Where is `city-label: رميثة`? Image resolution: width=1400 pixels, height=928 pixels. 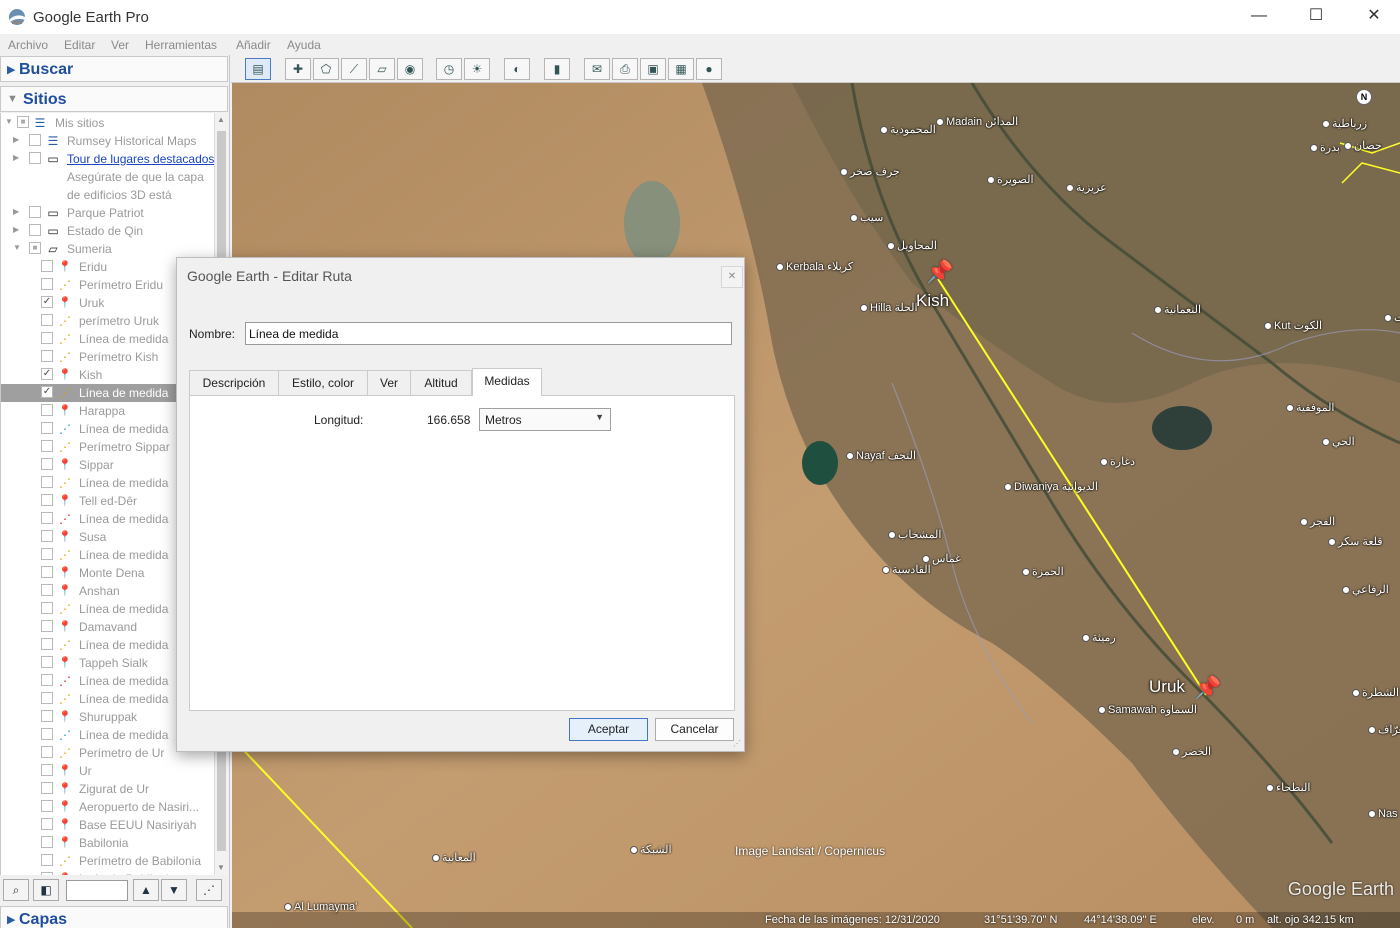 city-label: رميثة is located at coordinates (1099, 637).